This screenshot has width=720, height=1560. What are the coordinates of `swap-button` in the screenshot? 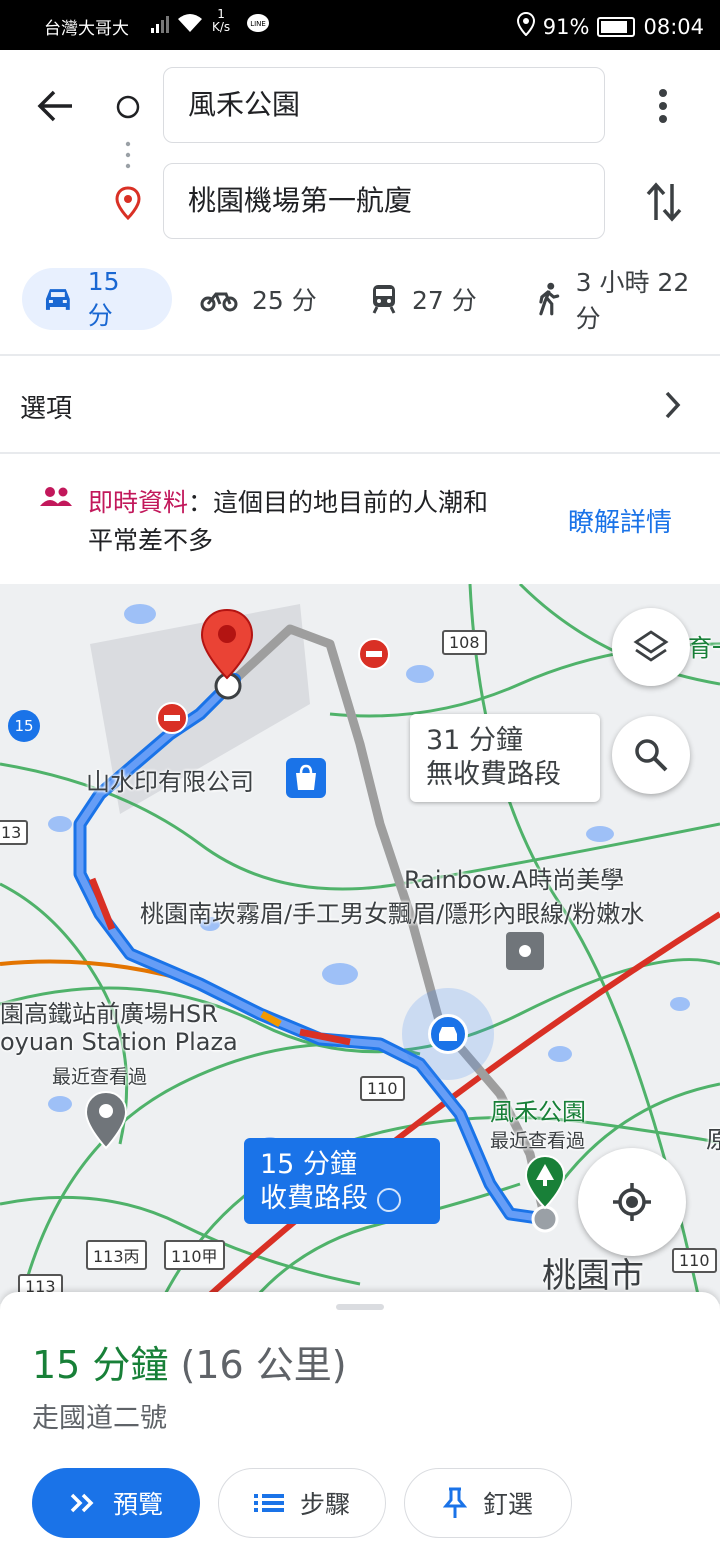 It's located at (664, 204).